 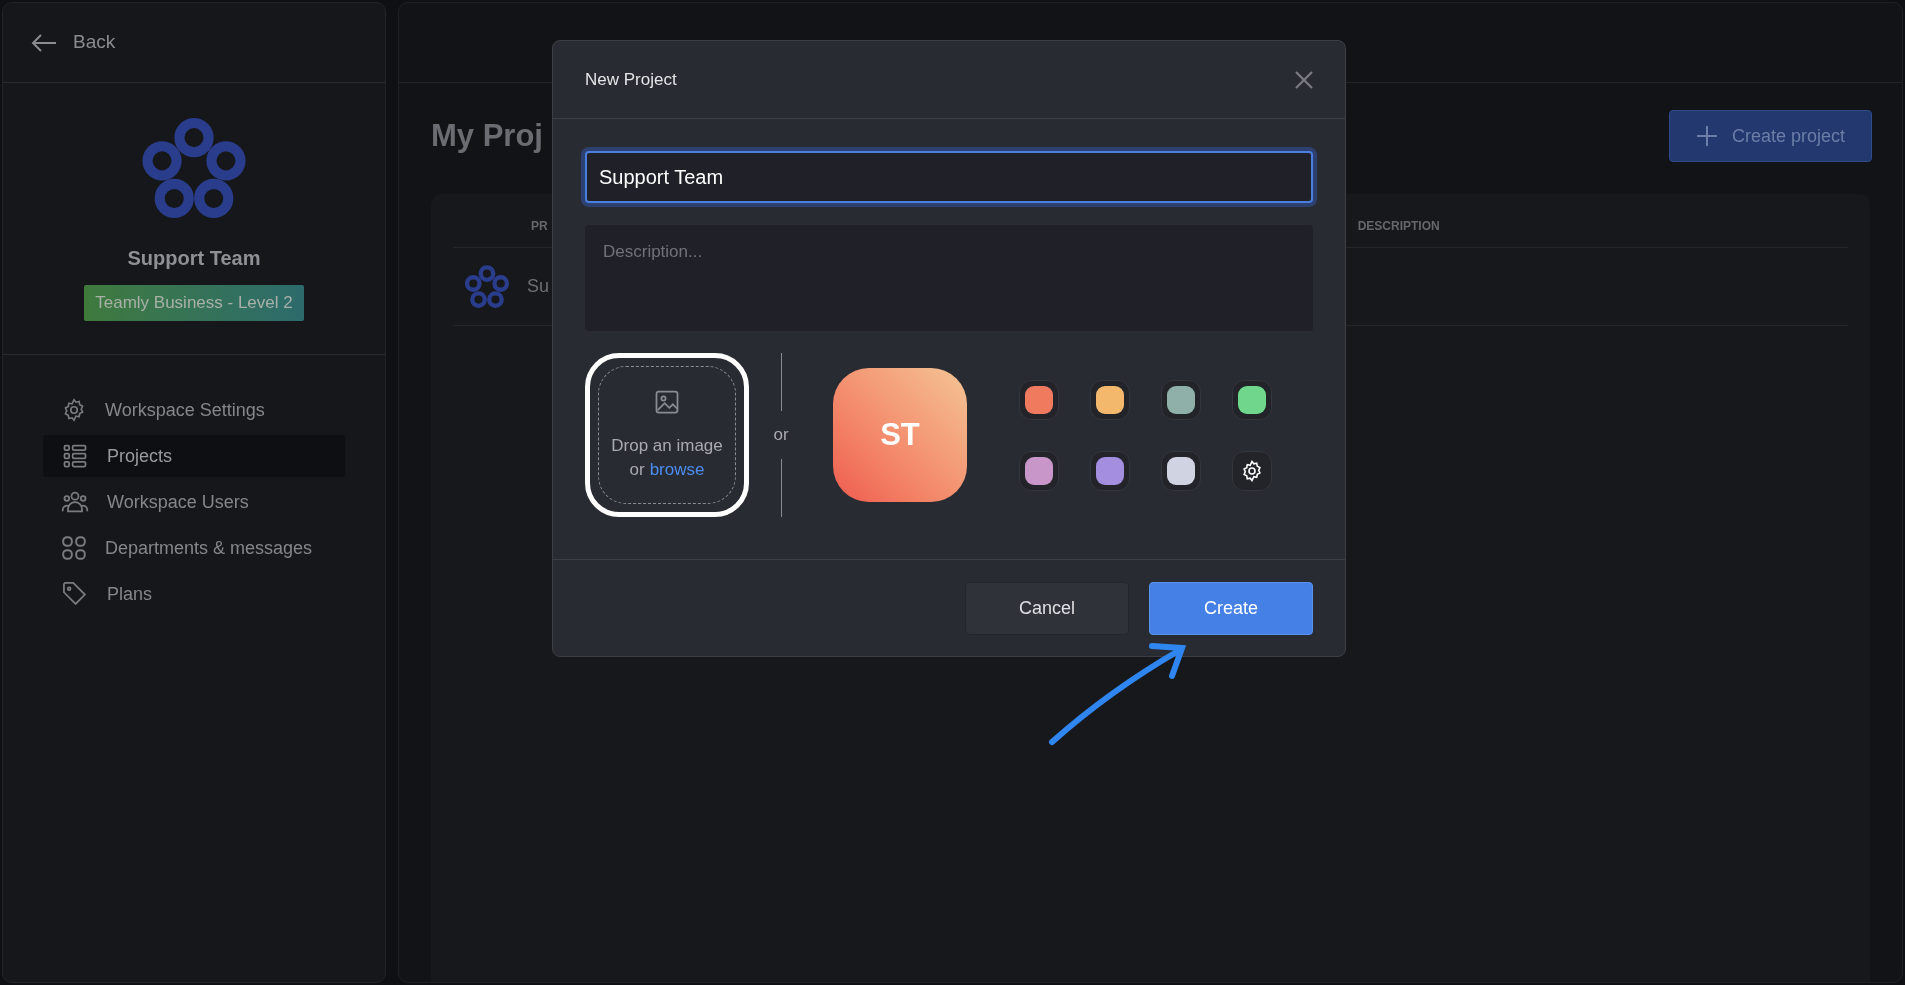 What do you see at coordinates (538, 286) in the screenshot?
I see `project-name: Su` at bounding box center [538, 286].